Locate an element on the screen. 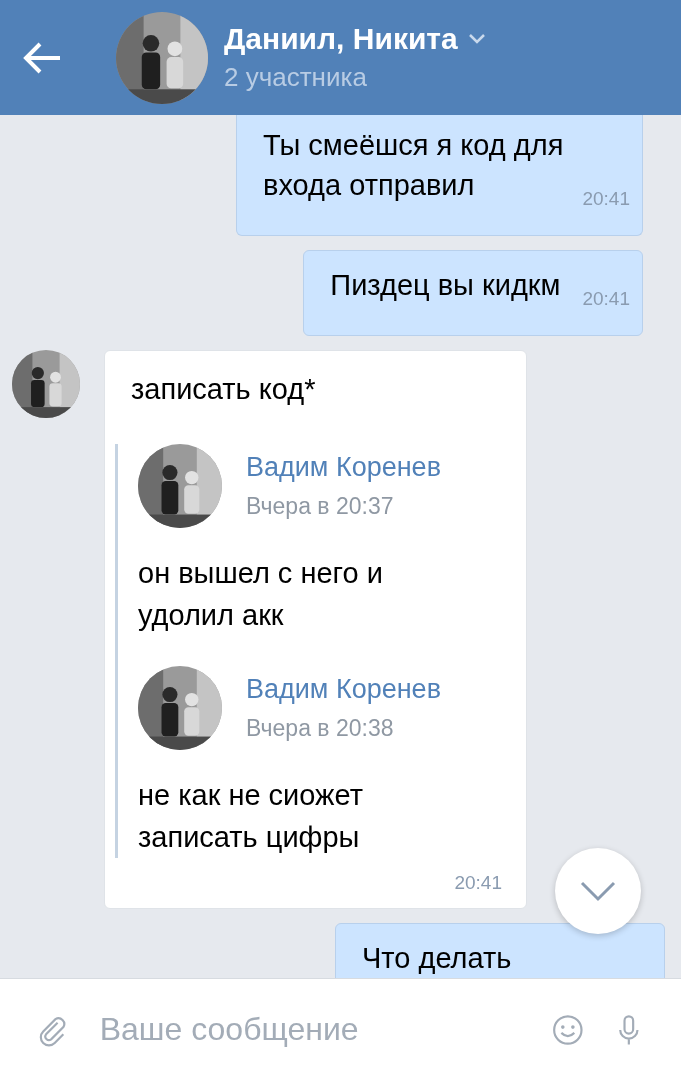  message-bubble: Что делать is located at coordinates (500, 950).